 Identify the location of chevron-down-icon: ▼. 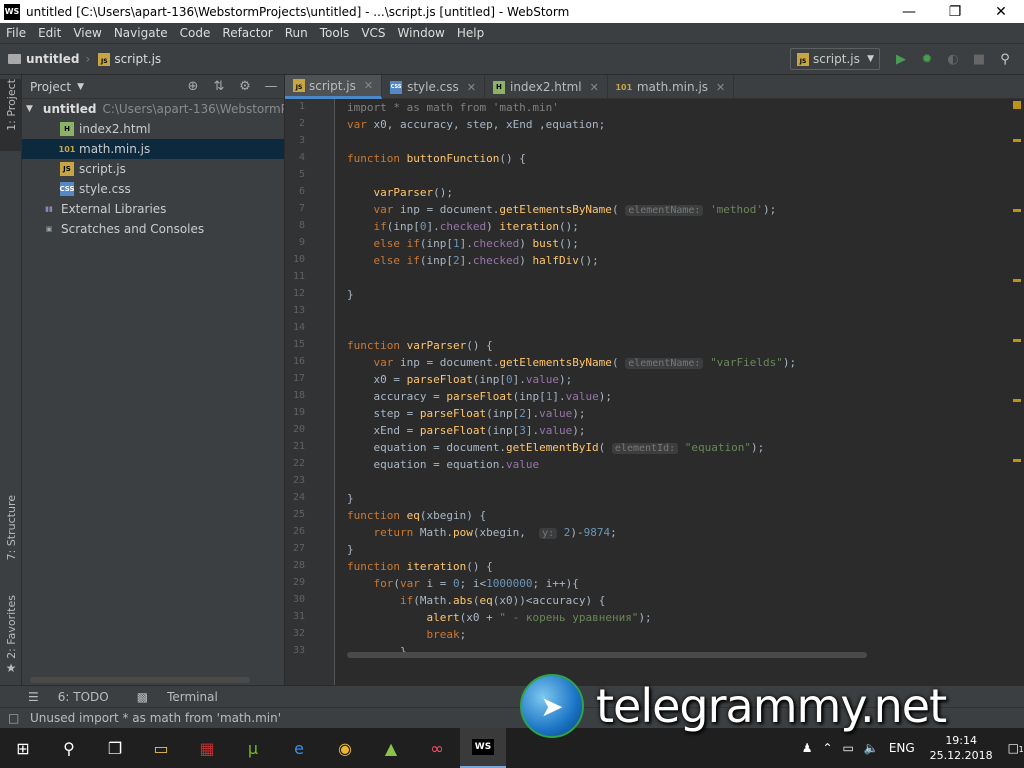
(80, 87).